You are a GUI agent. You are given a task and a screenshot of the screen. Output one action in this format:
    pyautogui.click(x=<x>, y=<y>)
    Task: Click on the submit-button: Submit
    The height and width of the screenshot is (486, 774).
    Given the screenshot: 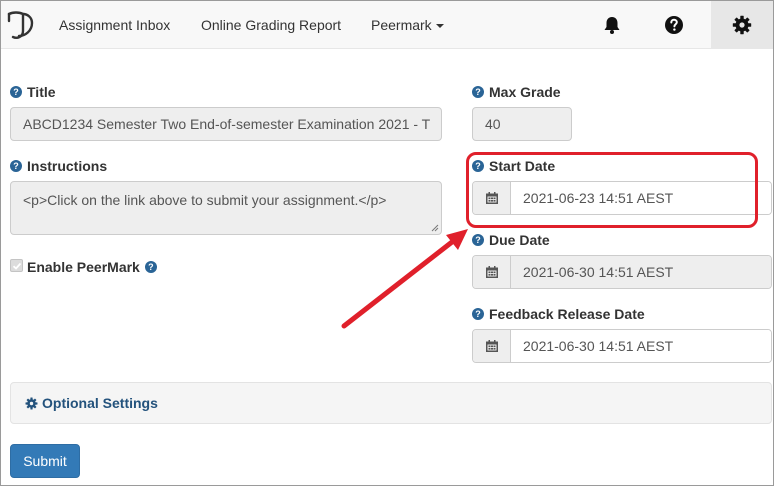 What is the action you would take?
    pyautogui.click(x=45, y=461)
    